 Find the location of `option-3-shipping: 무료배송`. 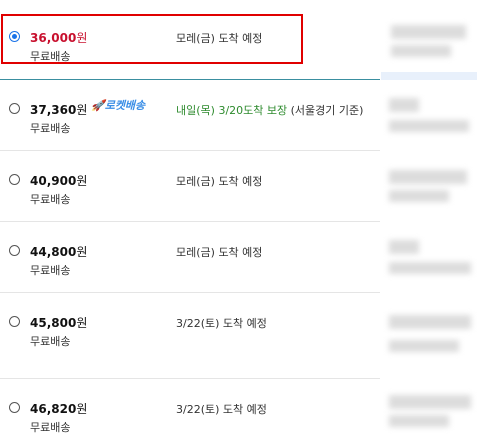

option-3-shipping: 무료배송 is located at coordinates (50, 199).